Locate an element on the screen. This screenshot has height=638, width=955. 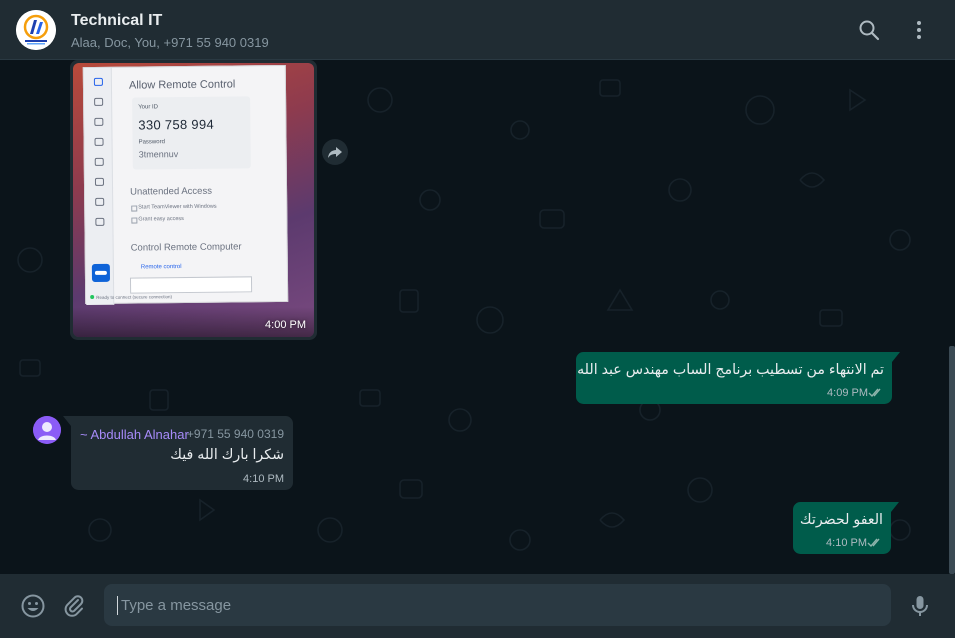
tv-id-label: Your ID is located at coordinates (148, 107).